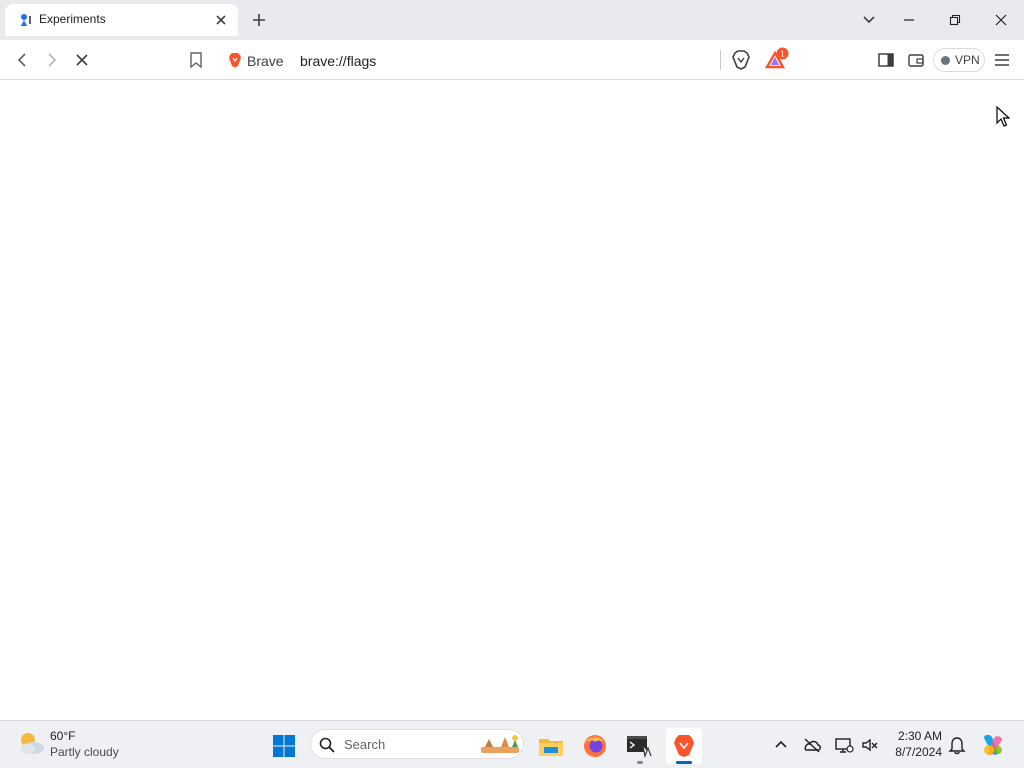 This screenshot has height=768, width=1024. Describe the element at coordinates (916, 752) in the screenshot. I see `clock-date: 8/7/2024` at that location.